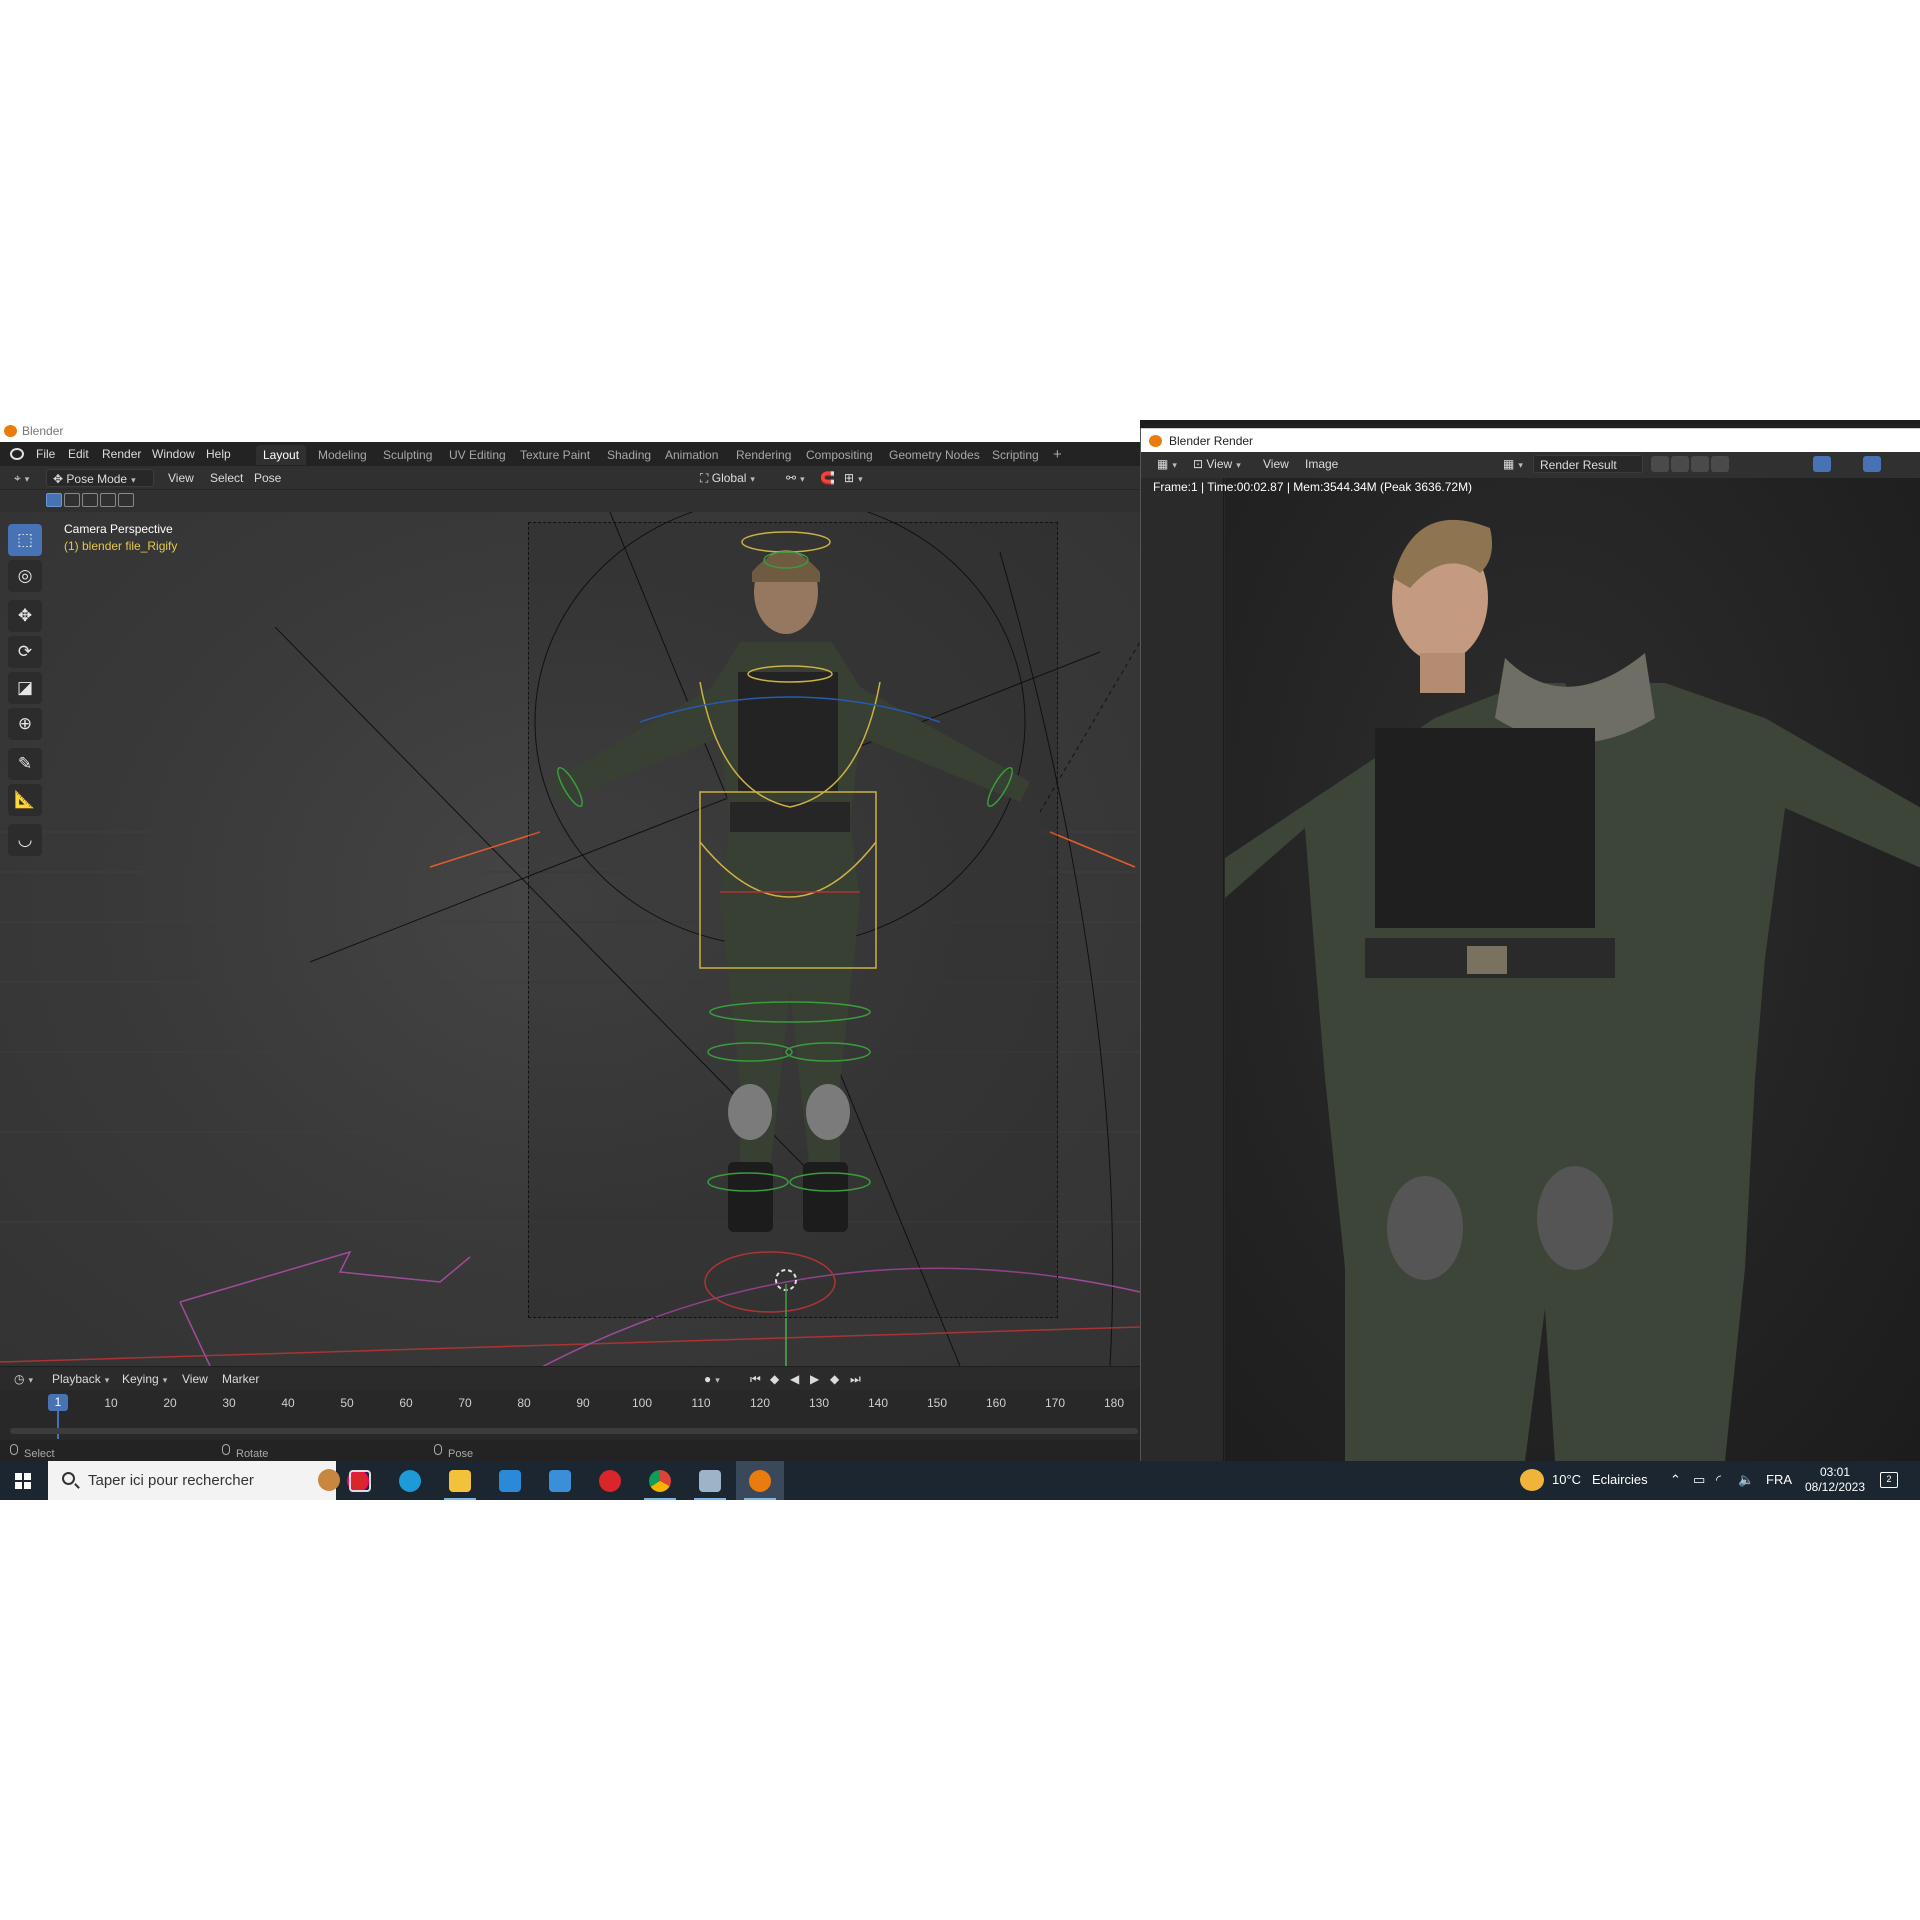 This screenshot has width=1920, height=1920. What do you see at coordinates (140, 1379) in the screenshot?
I see `keying-label: Keying` at bounding box center [140, 1379].